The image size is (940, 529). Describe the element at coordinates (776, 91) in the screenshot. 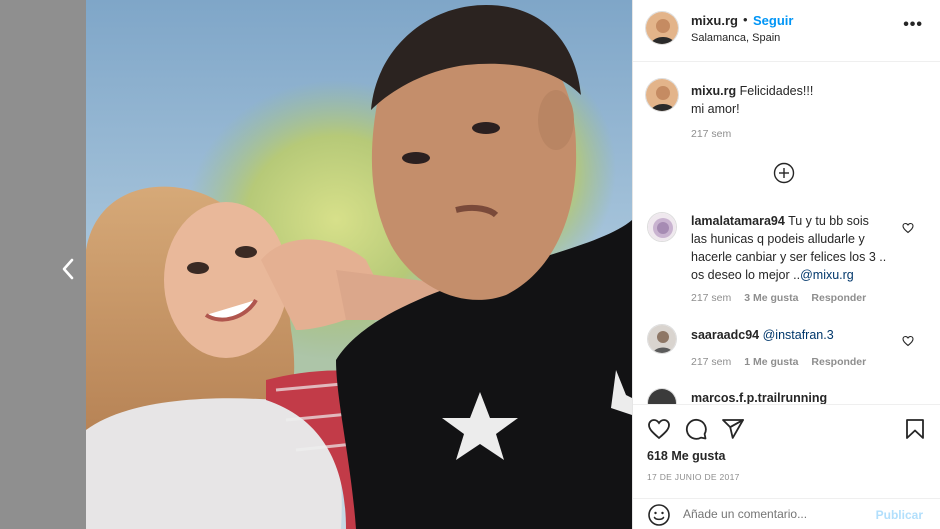

I see `caption-line-1: Felicidades!!!` at that location.